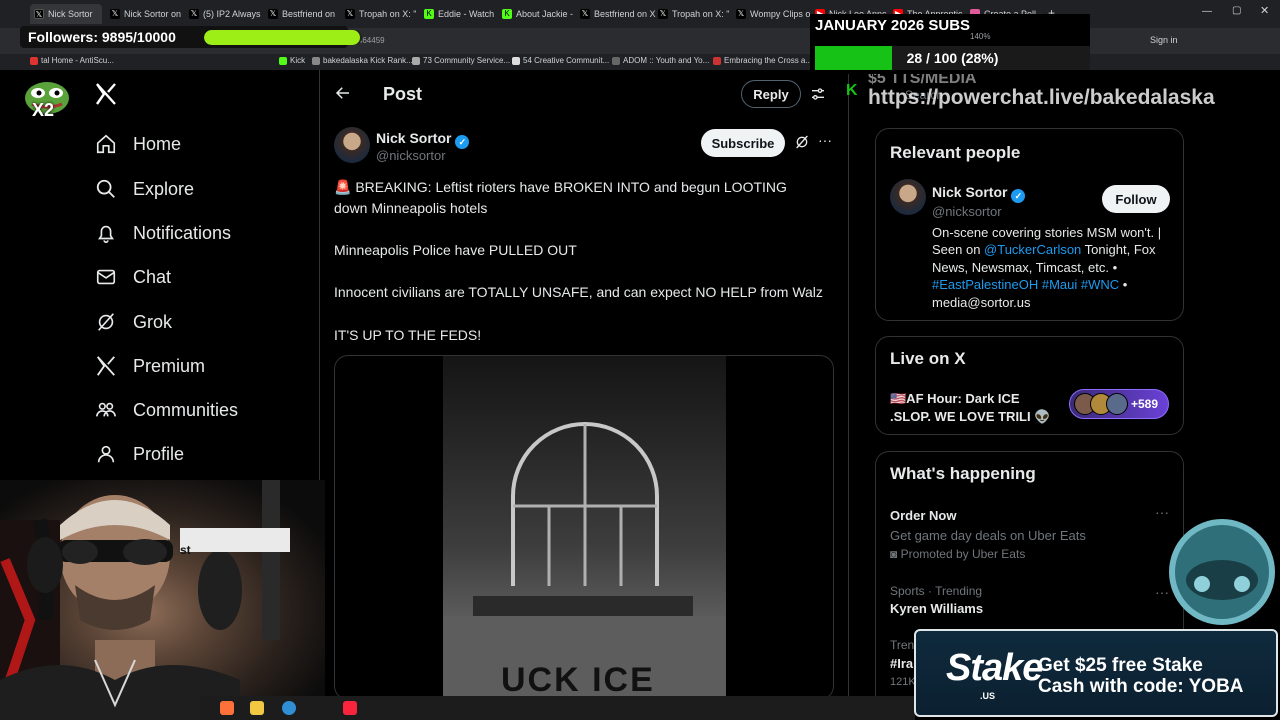 This screenshot has height=720, width=1280. What do you see at coordinates (802, 144) in the screenshot?
I see `grok-icon` at bounding box center [802, 144].